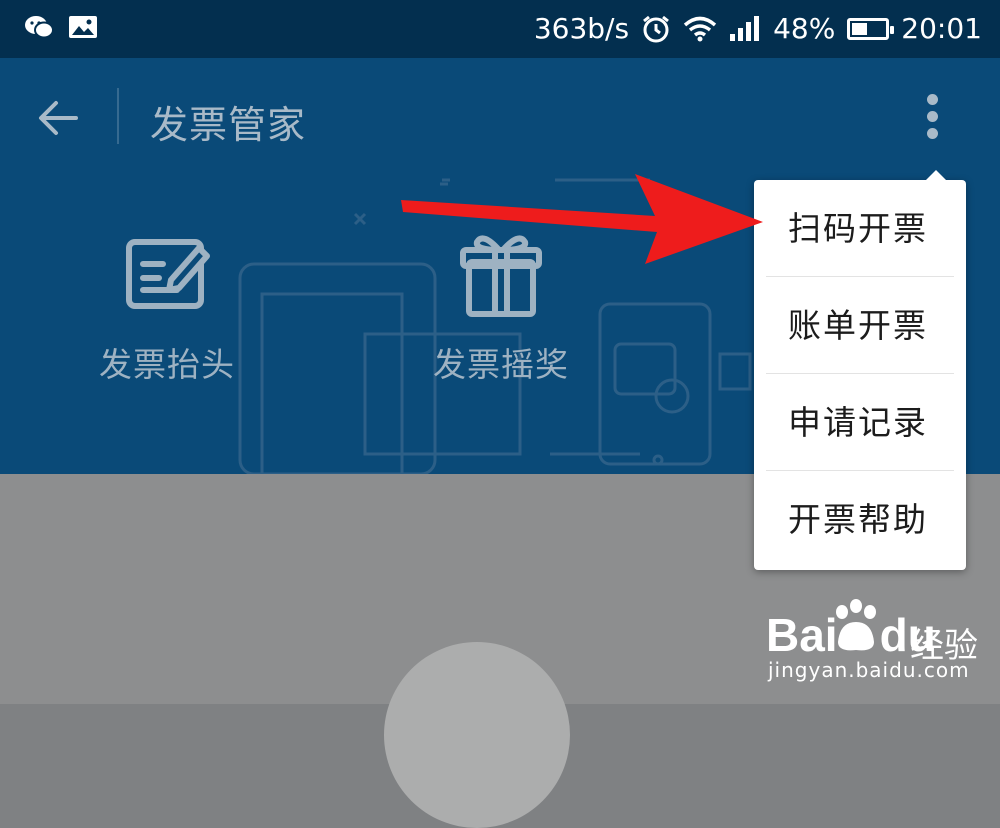 The width and height of the screenshot is (1000, 828). I want to click on status-right: 363b/s 48% 20:01, so click(758, 29).